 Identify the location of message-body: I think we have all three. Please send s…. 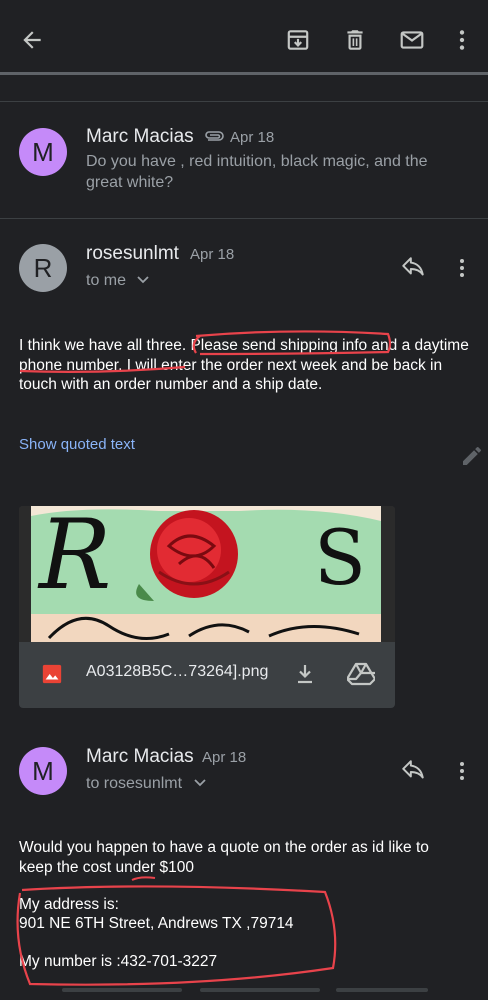
(246, 365).